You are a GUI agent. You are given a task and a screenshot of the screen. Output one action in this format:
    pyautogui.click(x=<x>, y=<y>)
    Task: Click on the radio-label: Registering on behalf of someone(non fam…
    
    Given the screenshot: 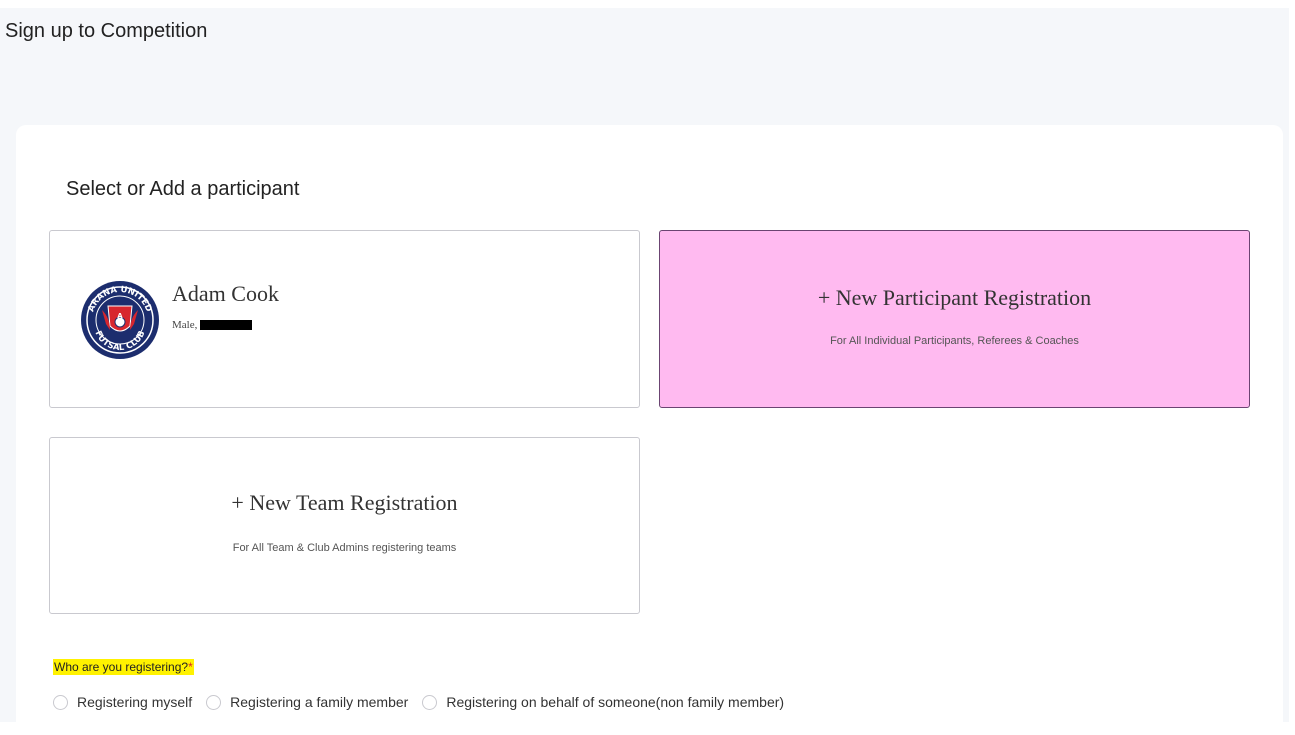 What is the action you would take?
    pyautogui.click(x=615, y=702)
    